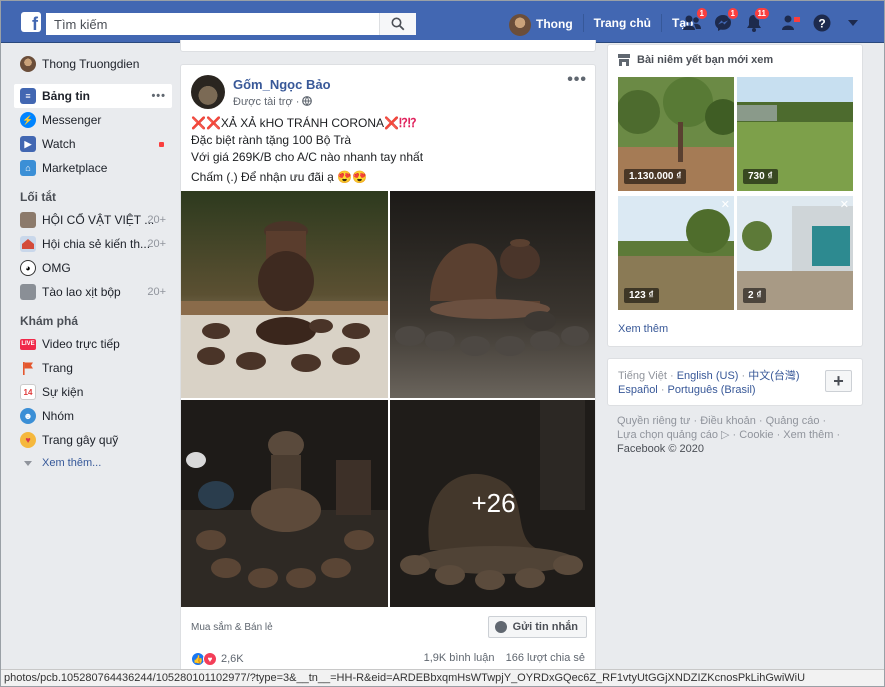 The width and height of the screenshot is (885, 687). Describe the element at coordinates (302, 123) in the screenshot. I see `post-line-1-text: XẢ XẢ kHO TRÁNH CORONA` at that location.